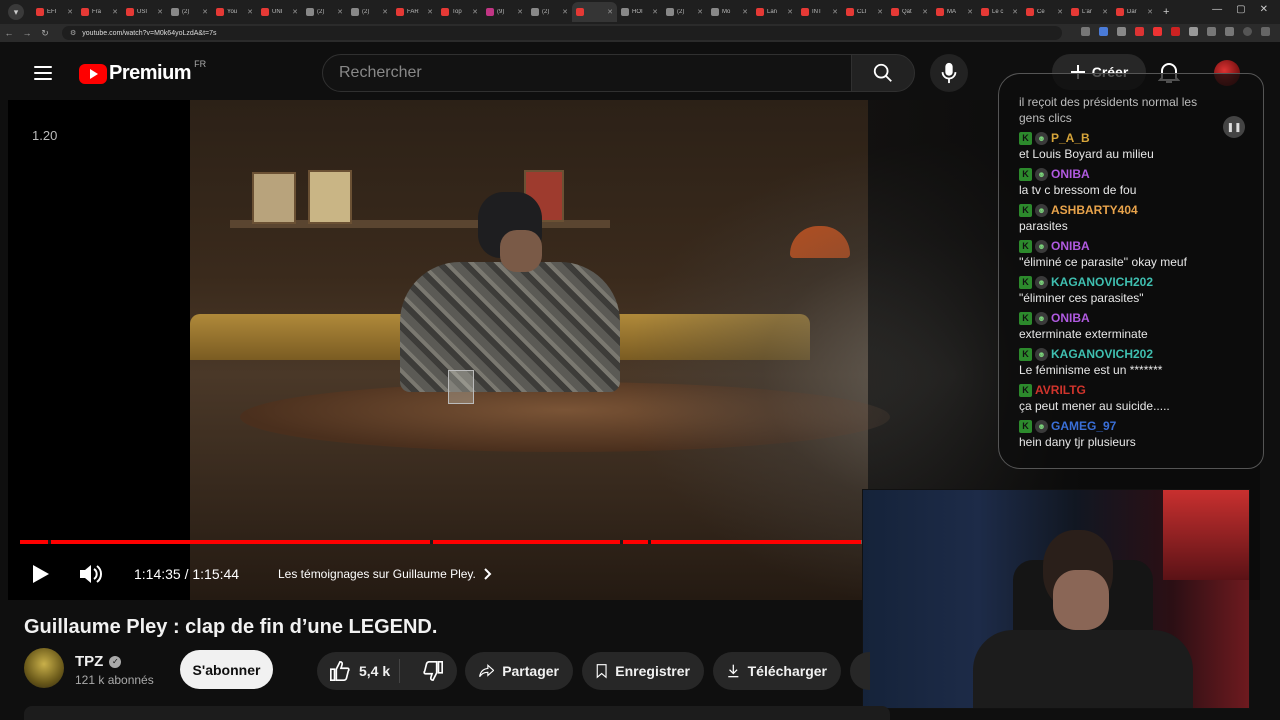 The height and width of the screenshot is (720, 1280). What do you see at coordinates (220, 12) in the screenshot?
I see `tab-favicon-icon` at bounding box center [220, 12].